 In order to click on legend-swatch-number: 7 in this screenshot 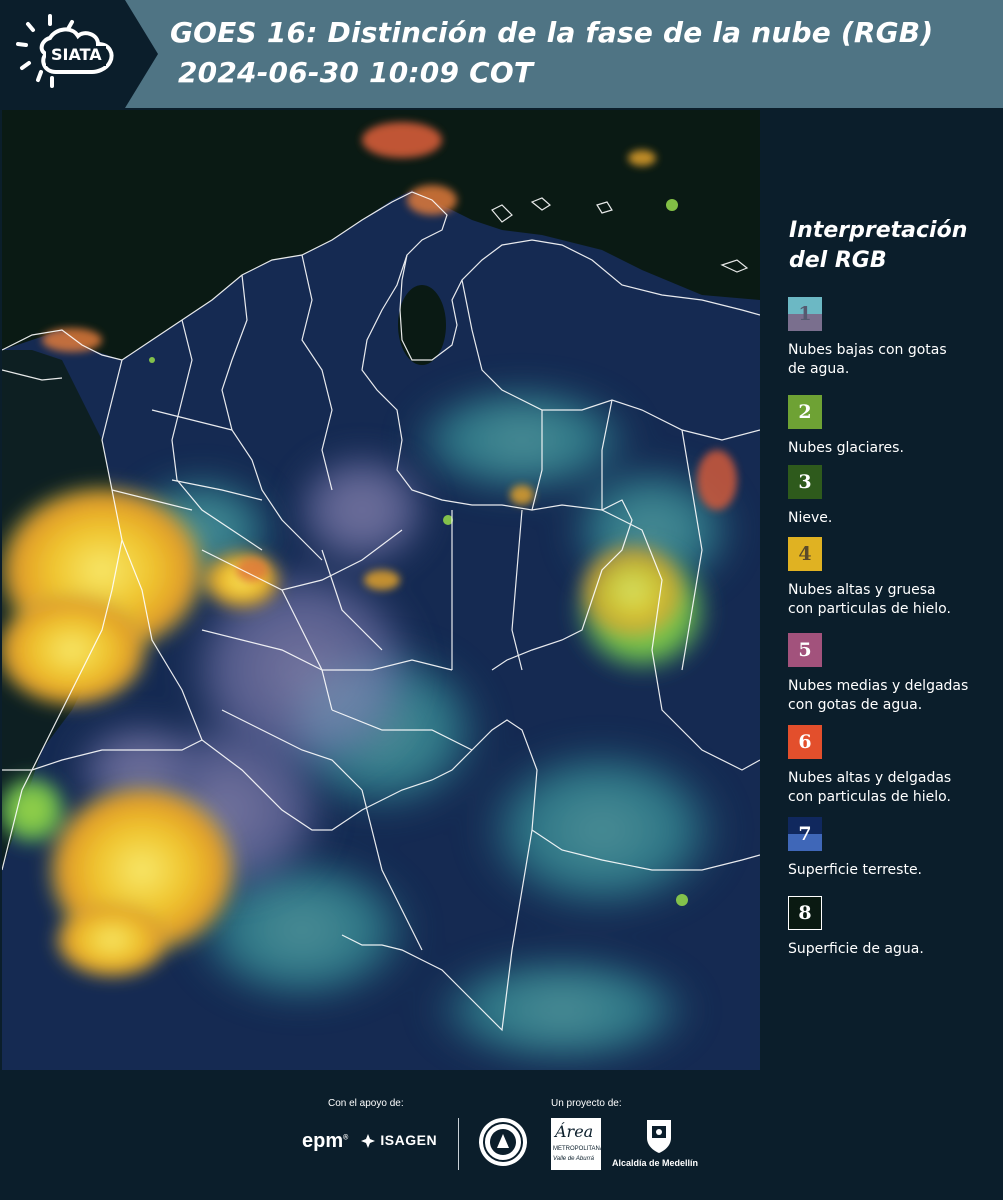, I will do `click(805, 834)`.